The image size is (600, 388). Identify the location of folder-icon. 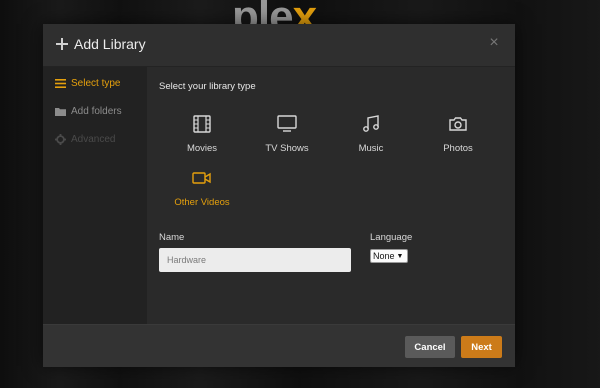
(60, 111).